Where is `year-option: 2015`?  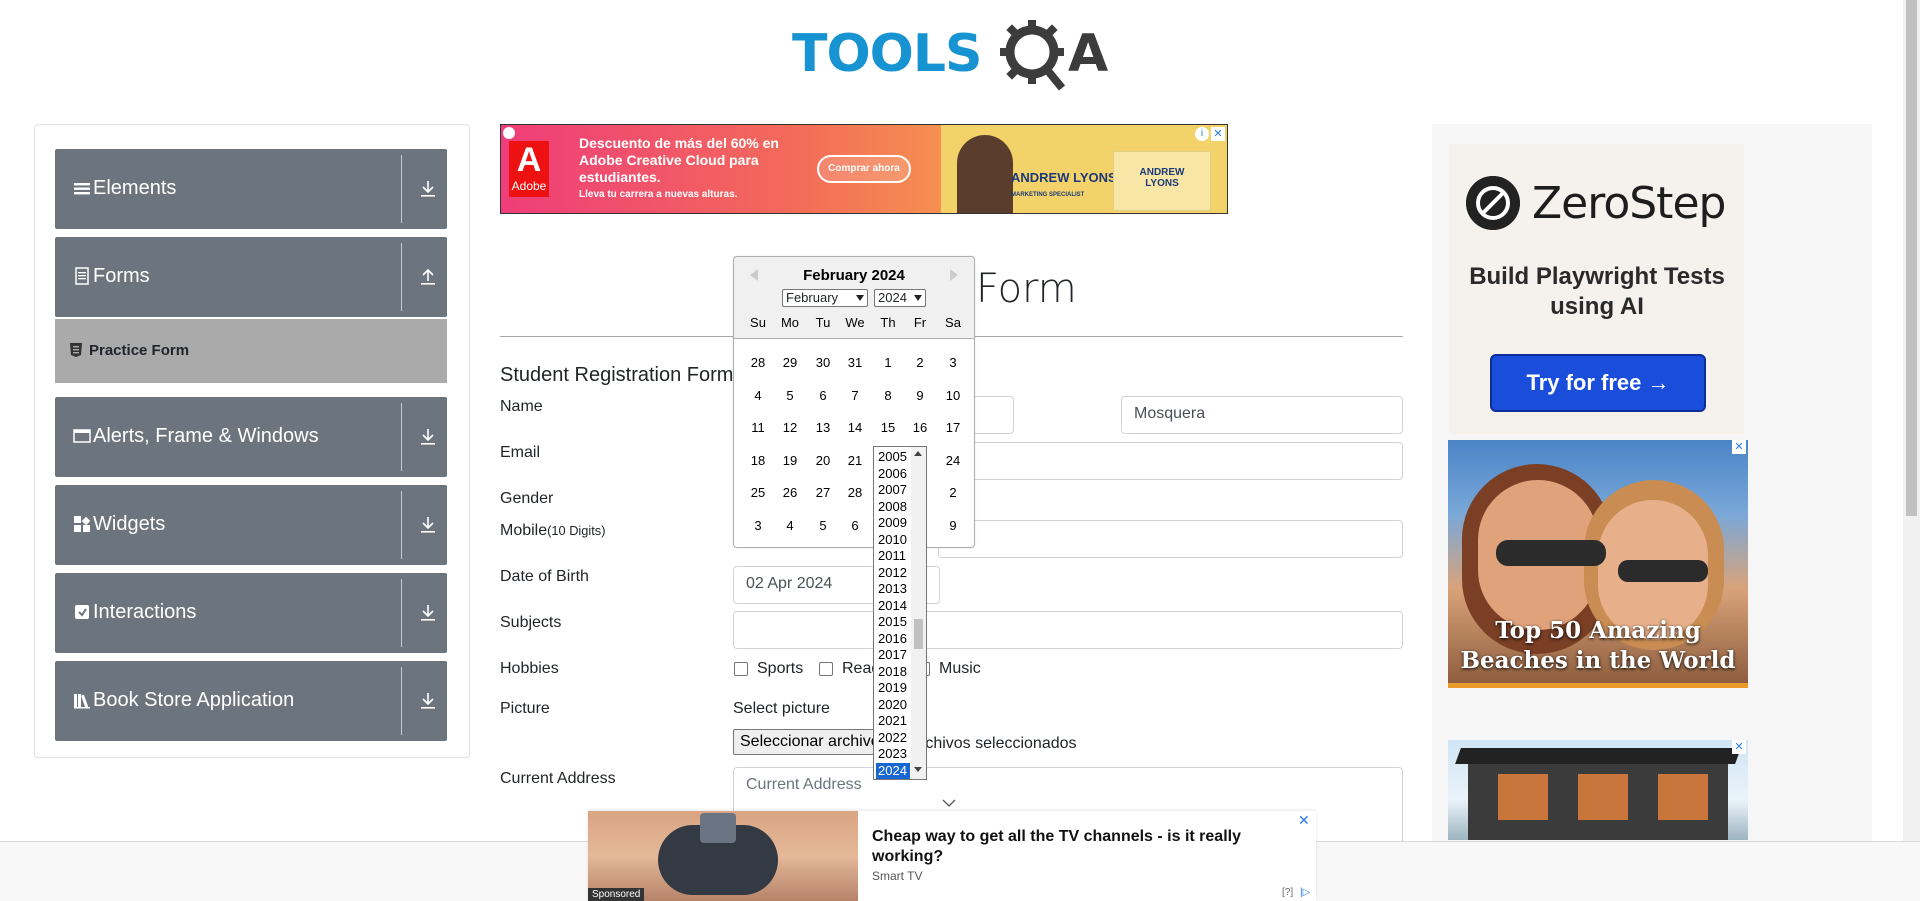 year-option: 2015 is located at coordinates (893, 622).